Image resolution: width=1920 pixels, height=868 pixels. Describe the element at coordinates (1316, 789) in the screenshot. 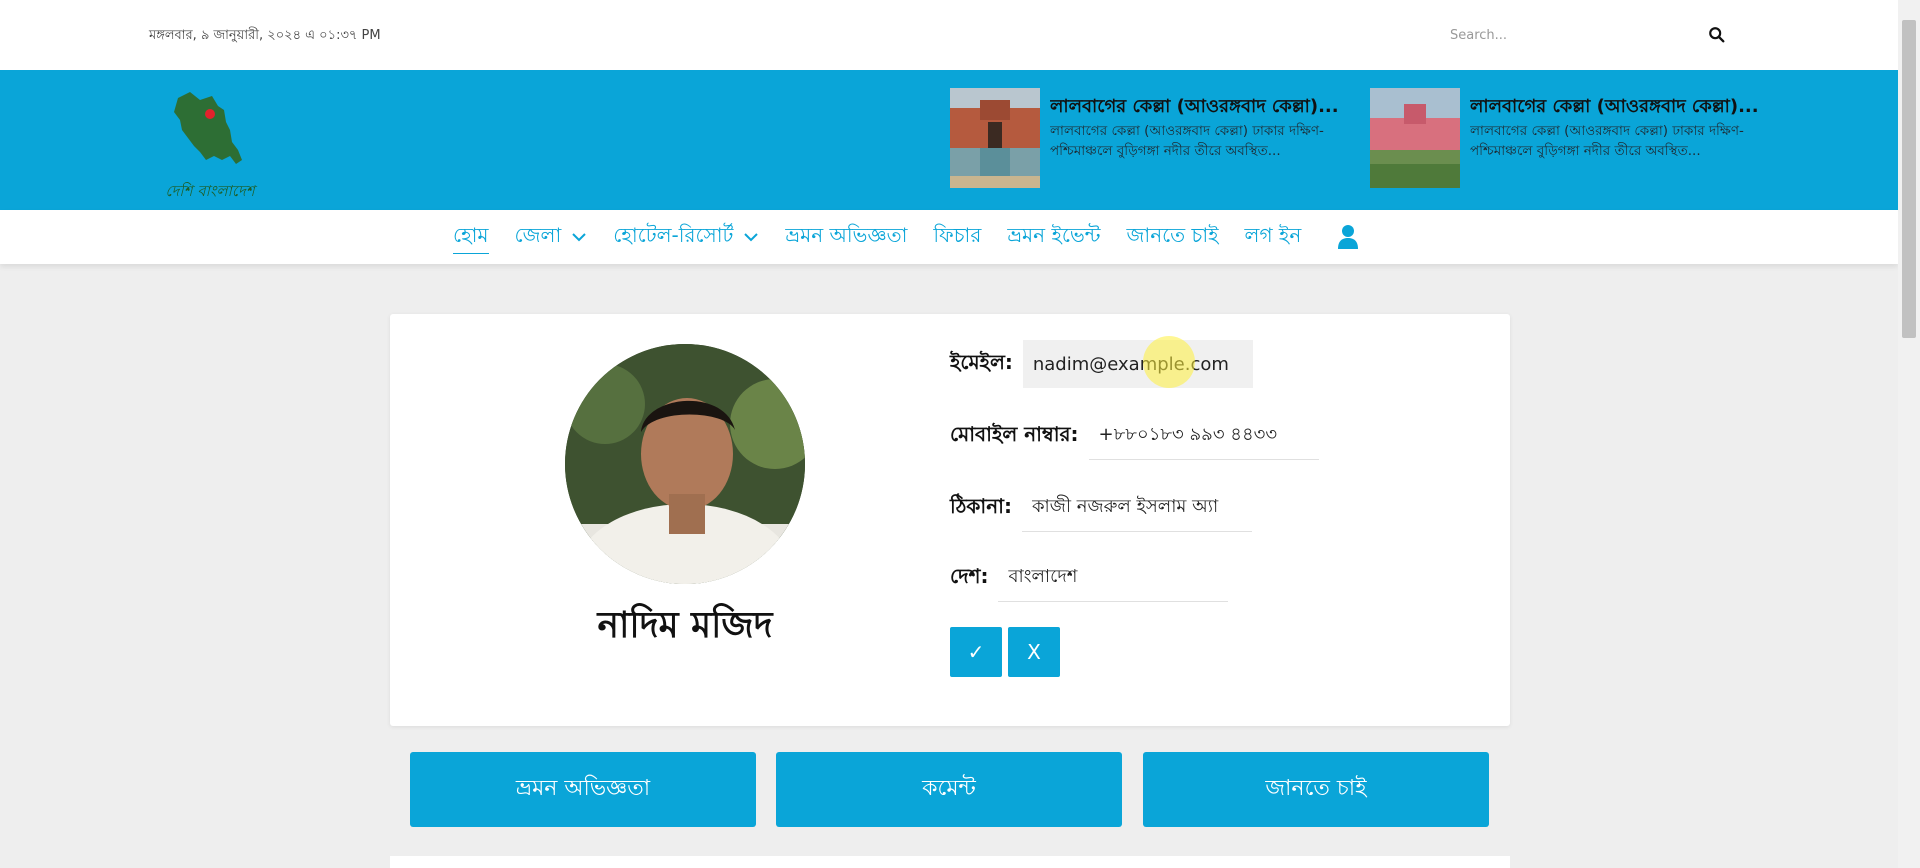

I see `ask-button: জানতে চাই` at that location.